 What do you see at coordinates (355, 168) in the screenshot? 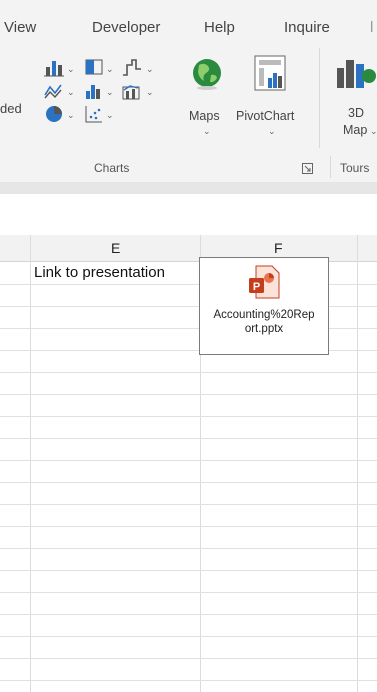
I see `group-label-tours: Tours` at bounding box center [355, 168].